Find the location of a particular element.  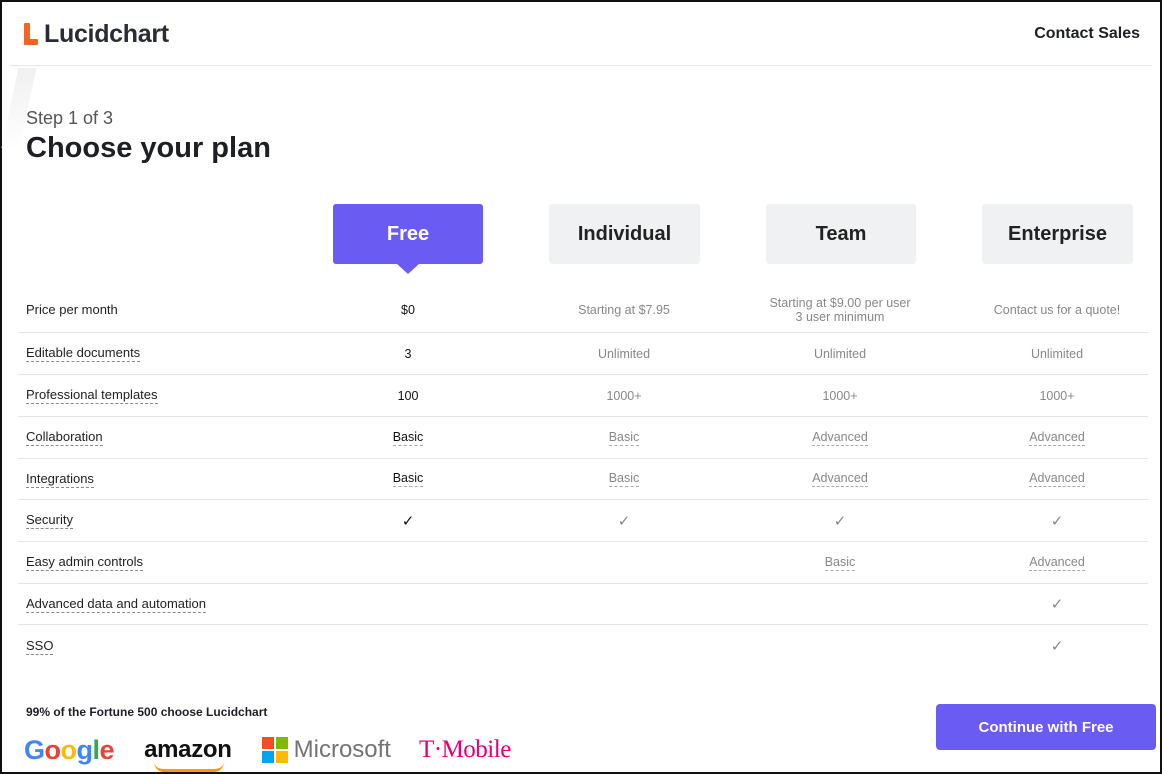

cell-team: ✓ is located at coordinates (840, 520).